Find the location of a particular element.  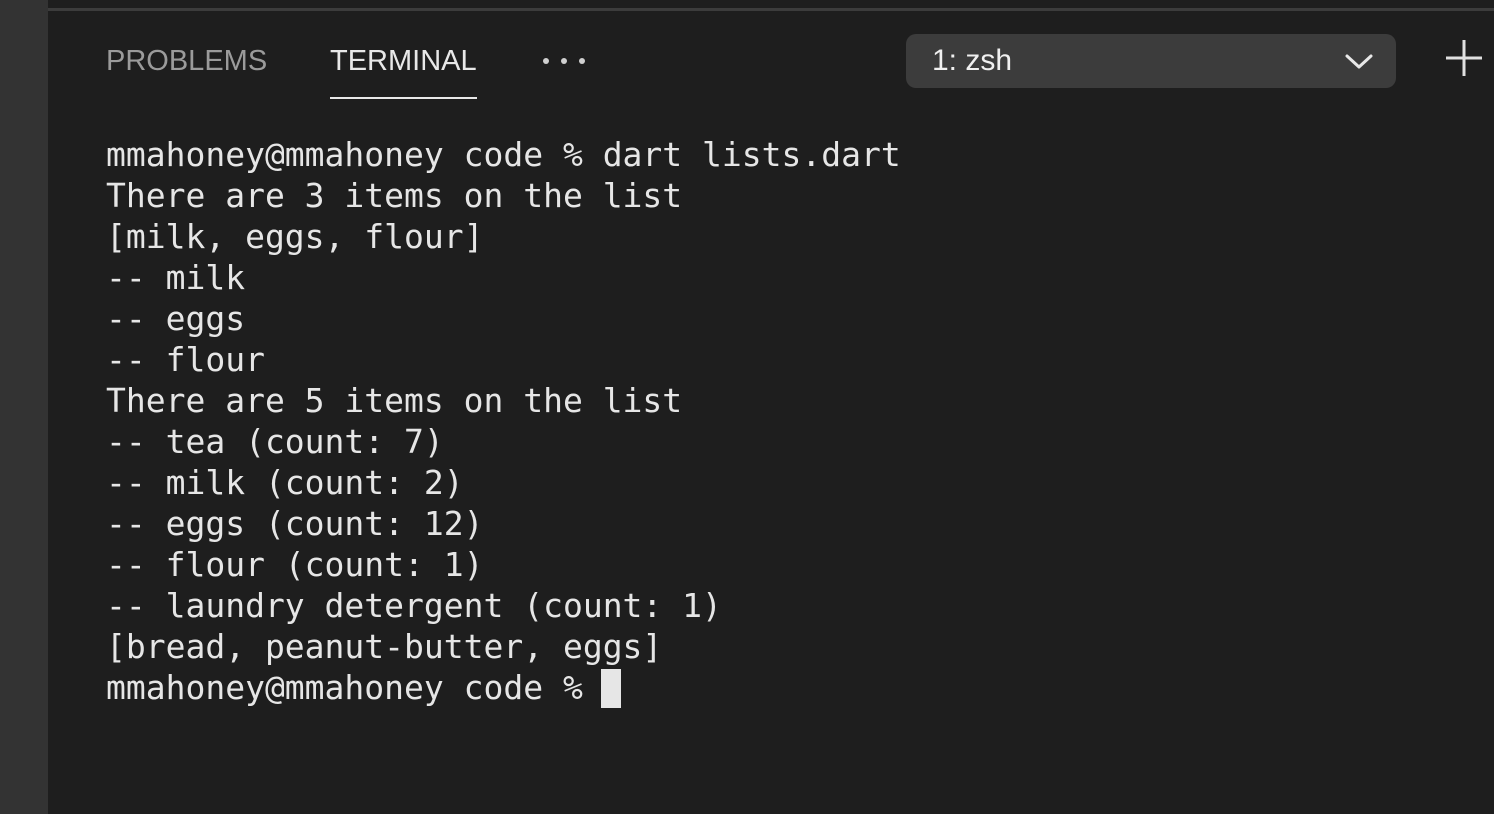

activity-bar-edge is located at coordinates (24, 407).